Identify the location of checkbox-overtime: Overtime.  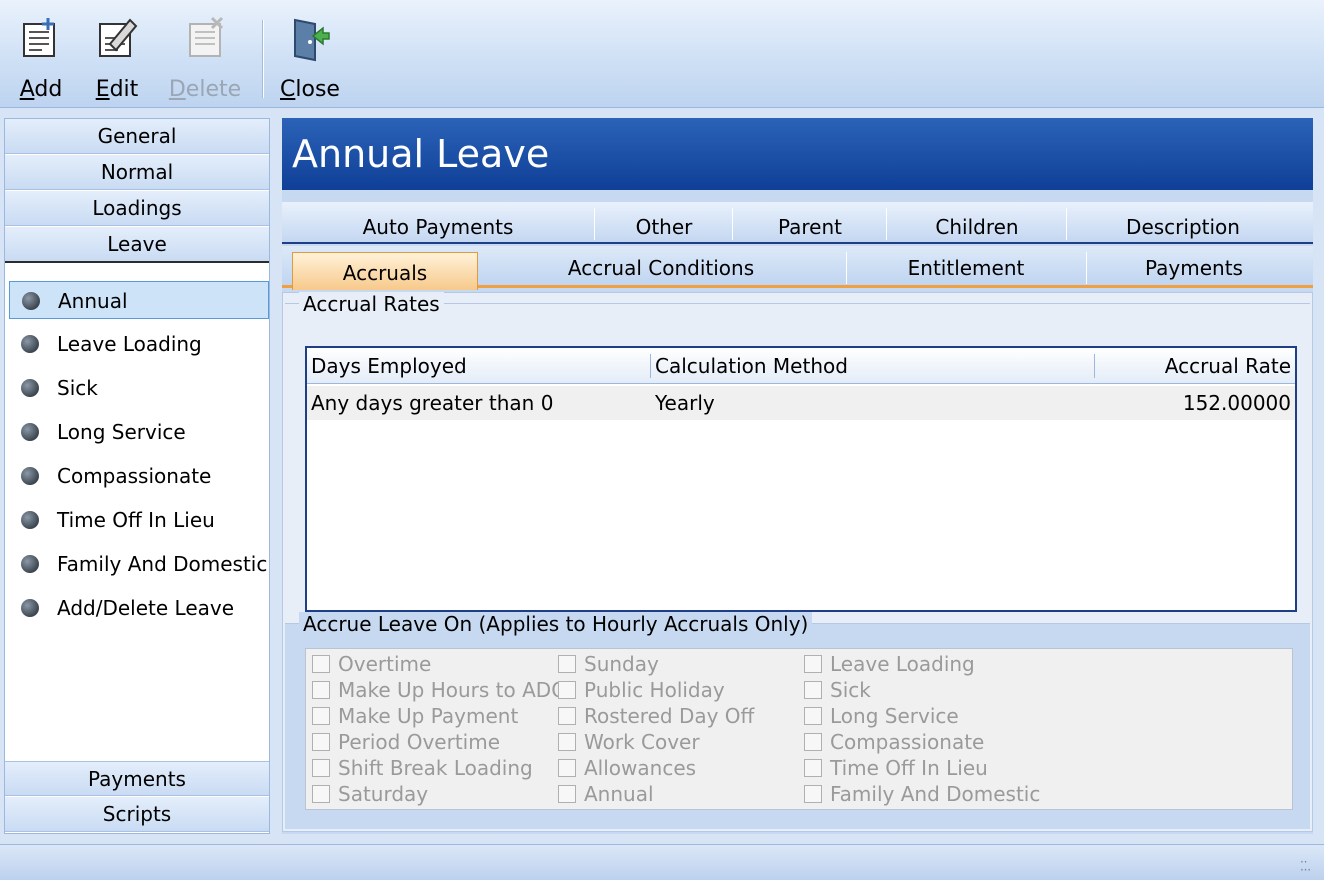
(370, 664).